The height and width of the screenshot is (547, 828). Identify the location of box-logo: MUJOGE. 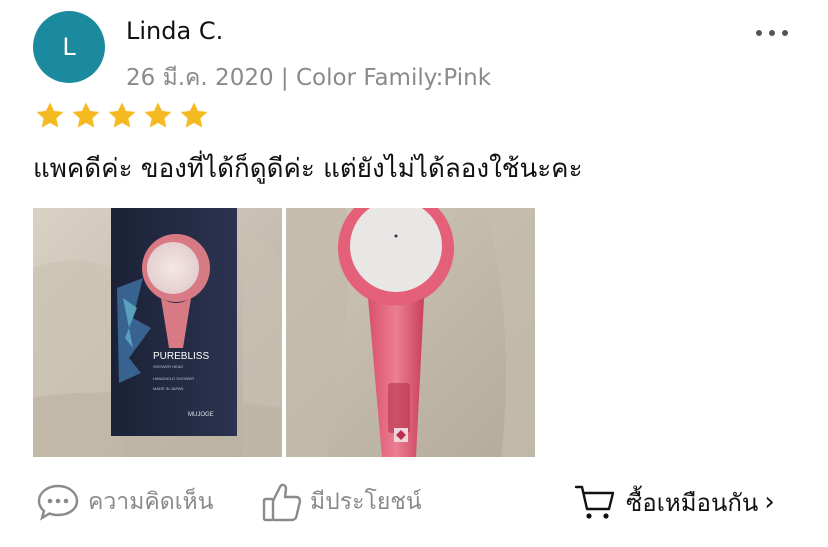
(201, 415).